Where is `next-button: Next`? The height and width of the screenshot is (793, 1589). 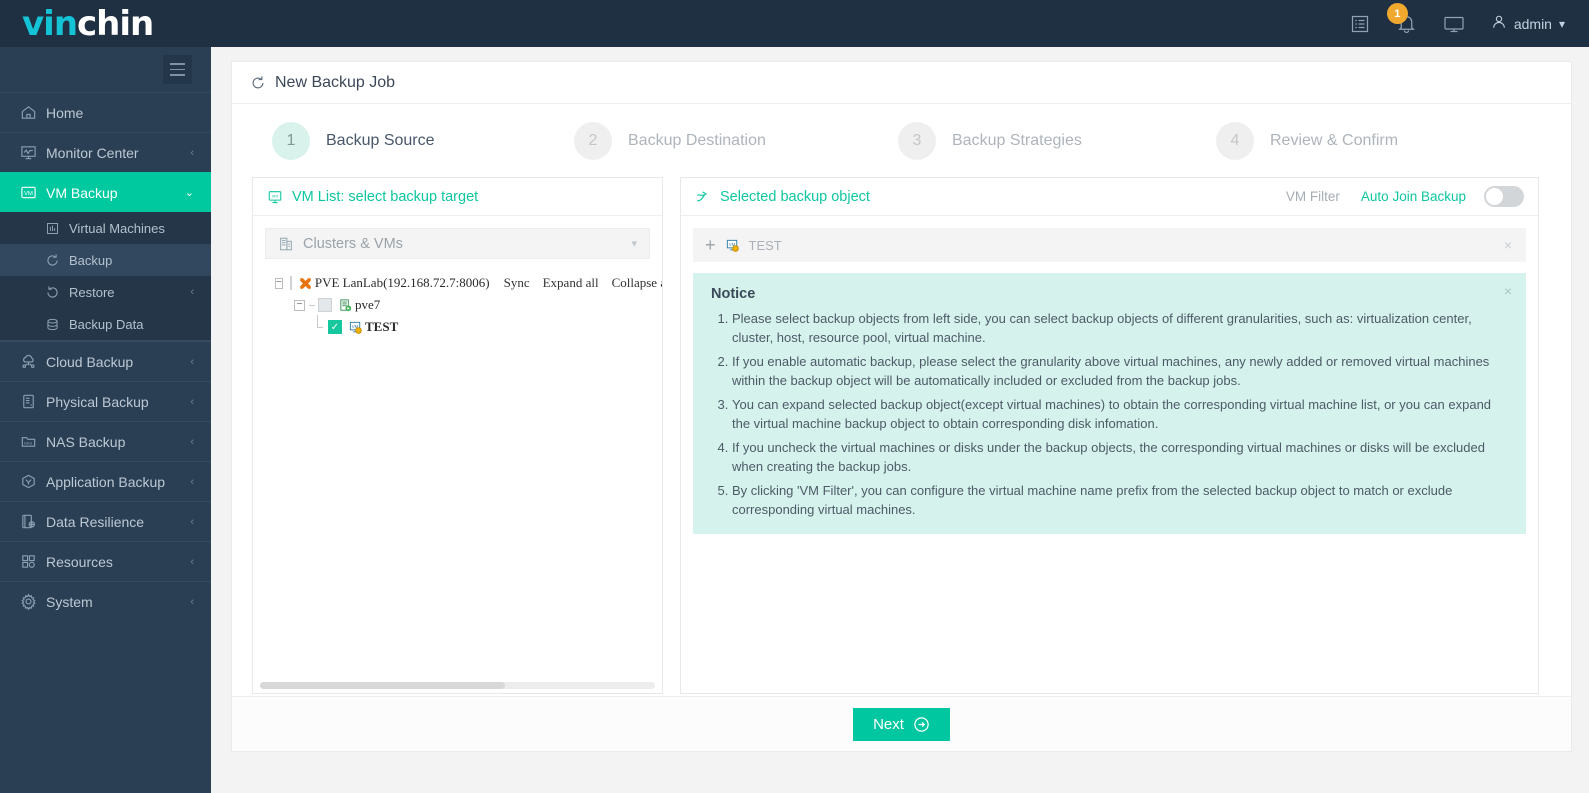 next-button: Next is located at coordinates (901, 724).